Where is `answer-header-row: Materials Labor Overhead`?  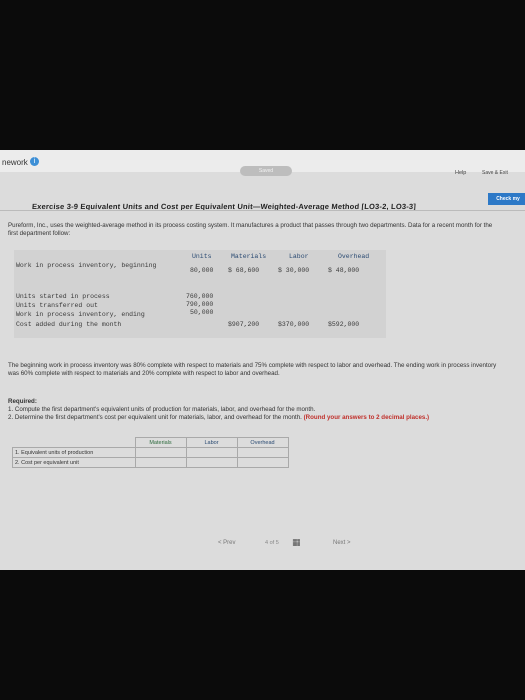 answer-header-row: Materials Labor Overhead is located at coordinates (150, 442).